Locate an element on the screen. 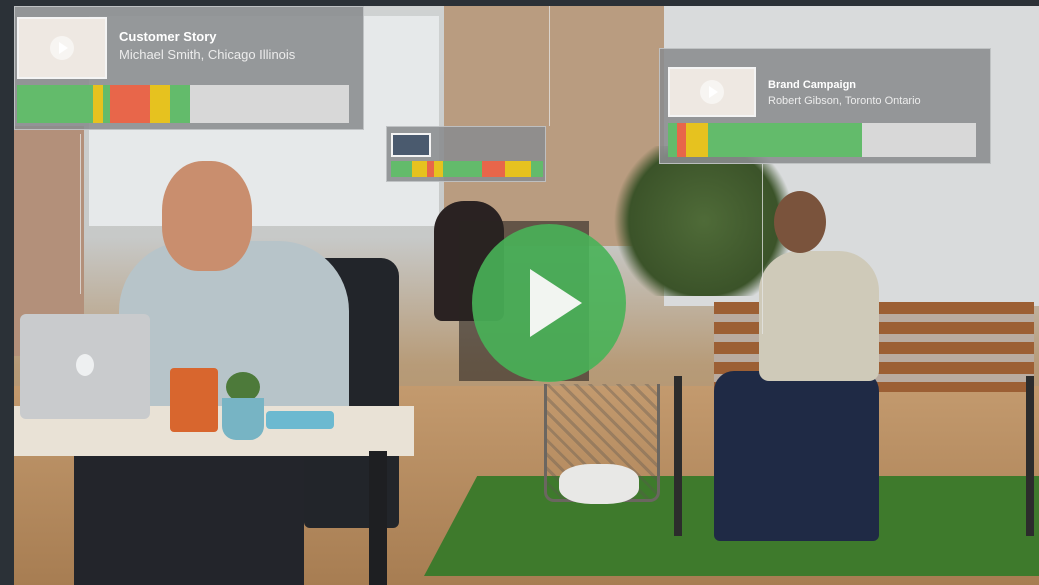 This screenshot has height=585, width=1039. laptop is located at coordinates (85, 366).